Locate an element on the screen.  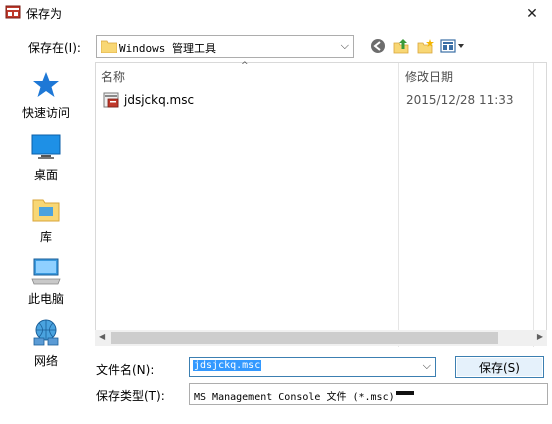
folder-icon is located at coordinates (109, 46).